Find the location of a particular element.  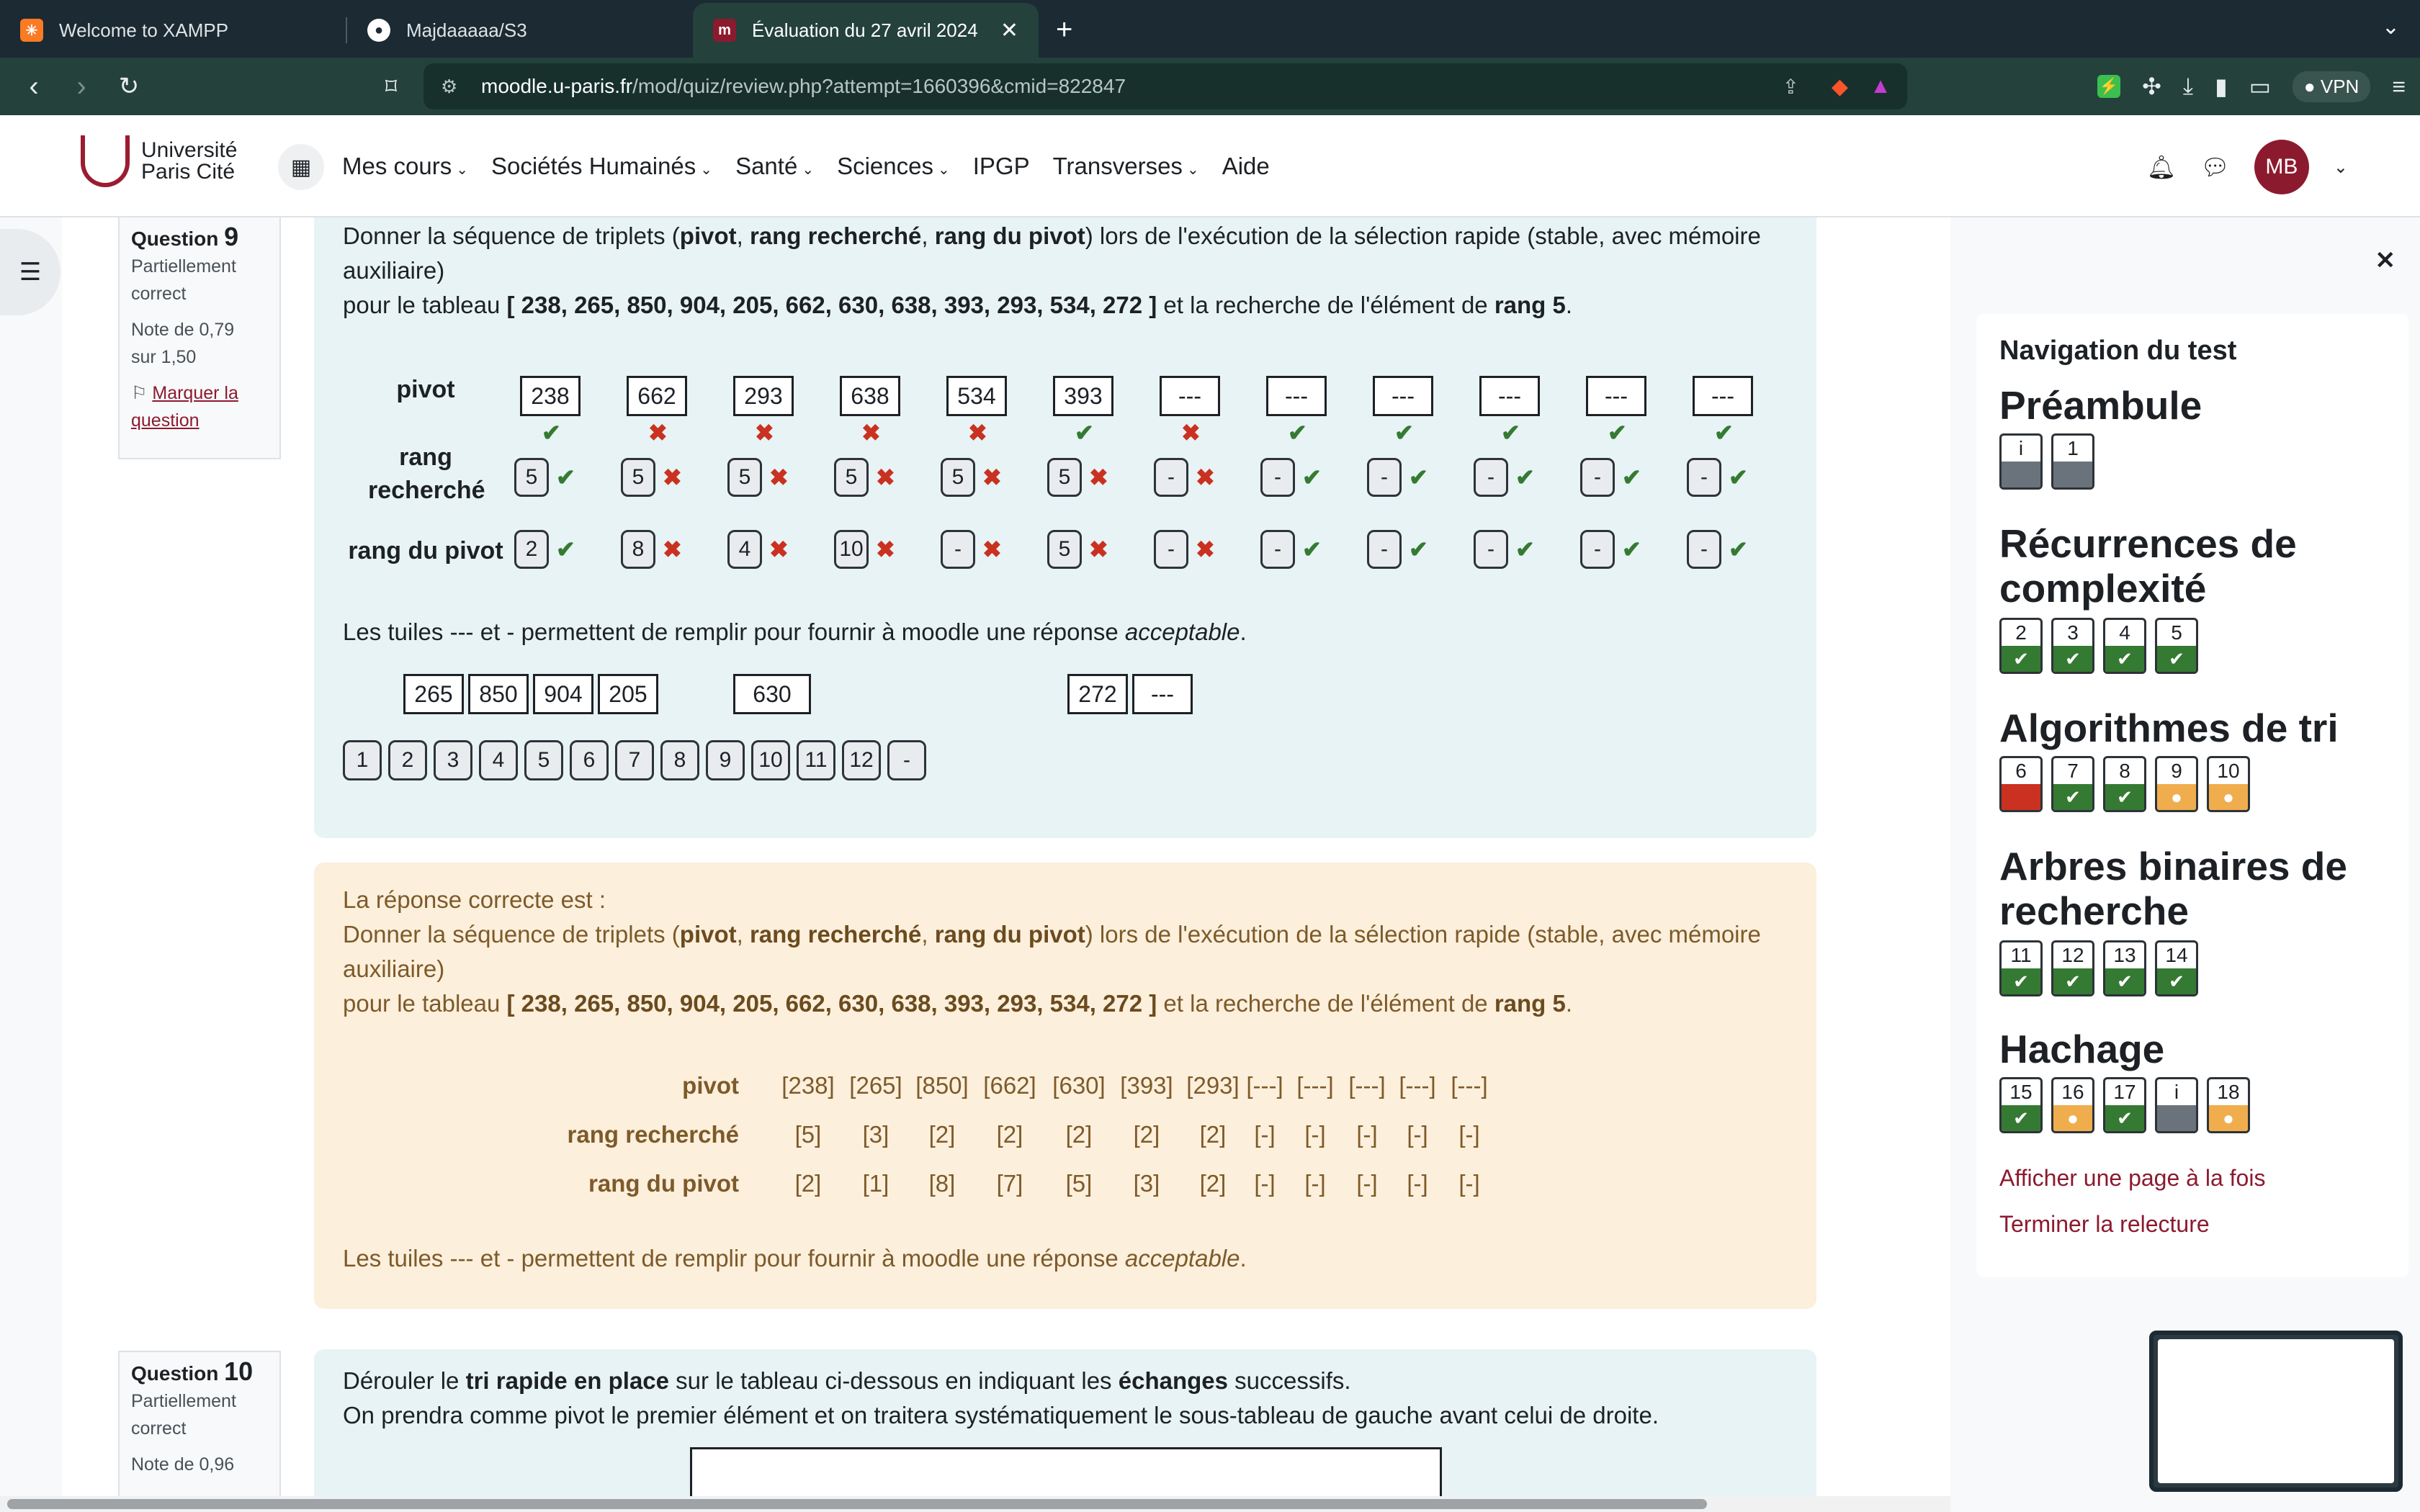

drag-tile: 272 is located at coordinates (1097, 694).